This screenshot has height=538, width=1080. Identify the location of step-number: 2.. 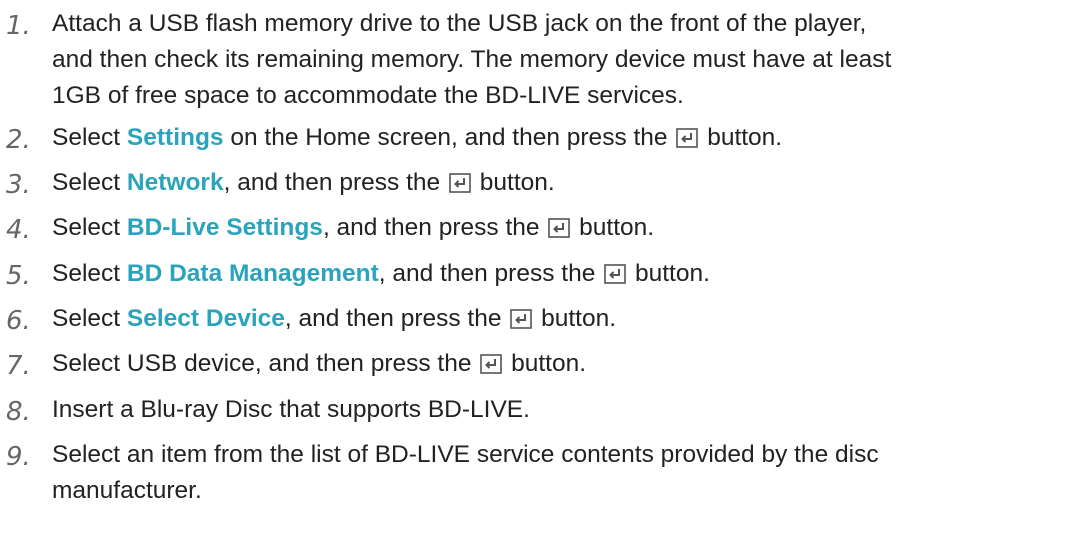
(18, 140).